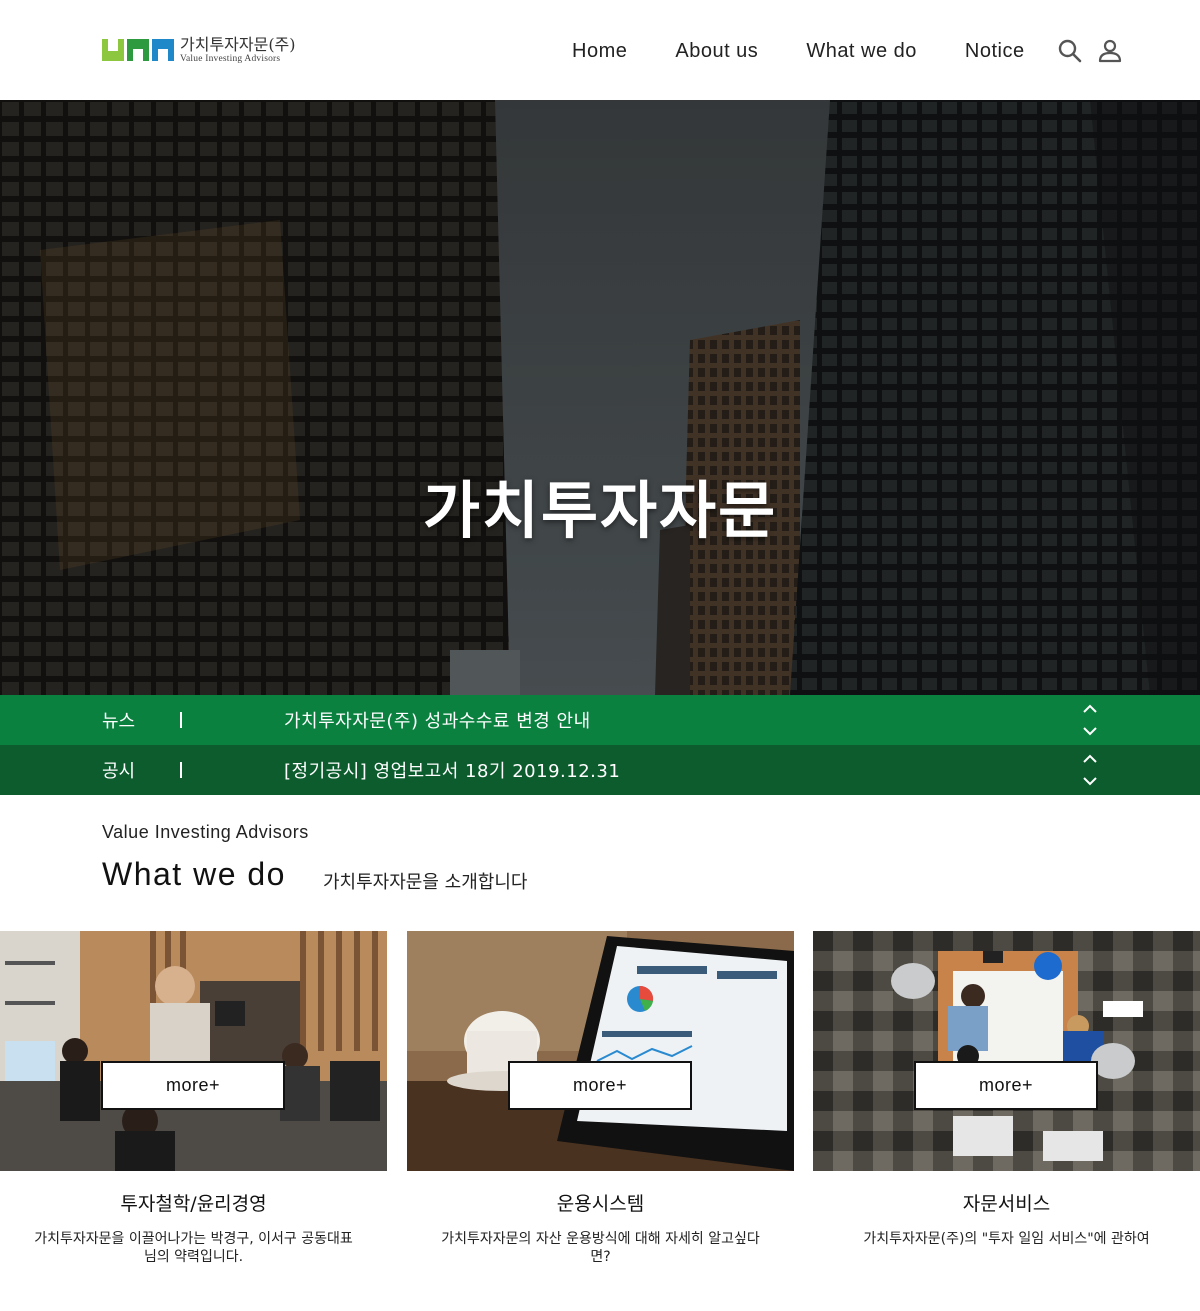  I want to click on company-logo: 가치투자자문(주) Value Investing Advisors, so click(199, 51).